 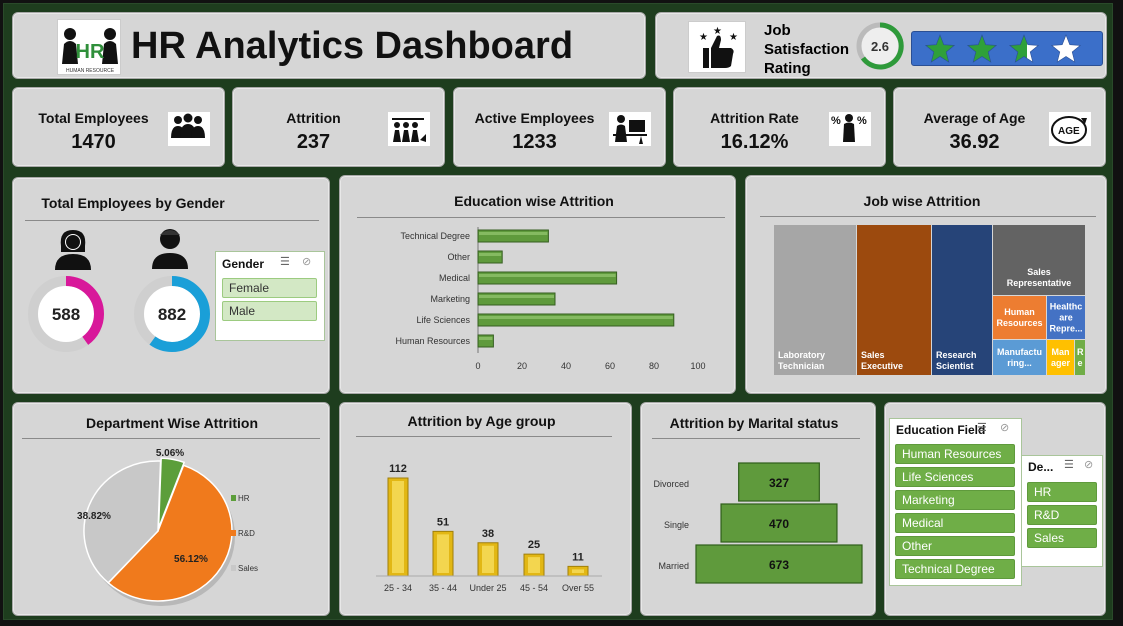 I want to click on kpi-value: 36.92, so click(x=974, y=142).